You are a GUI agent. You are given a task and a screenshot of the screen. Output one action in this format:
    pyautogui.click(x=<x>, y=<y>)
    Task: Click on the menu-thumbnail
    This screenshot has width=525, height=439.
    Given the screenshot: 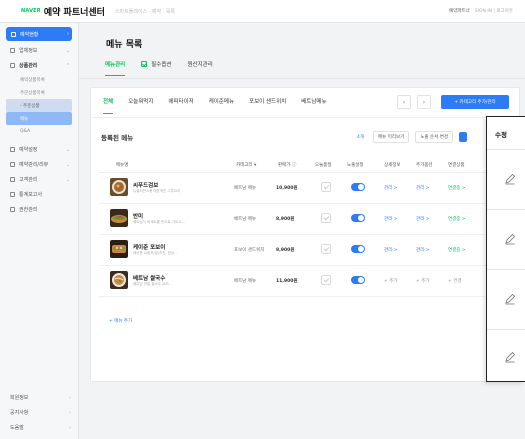 What is the action you would take?
    pyautogui.click(x=119, y=249)
    